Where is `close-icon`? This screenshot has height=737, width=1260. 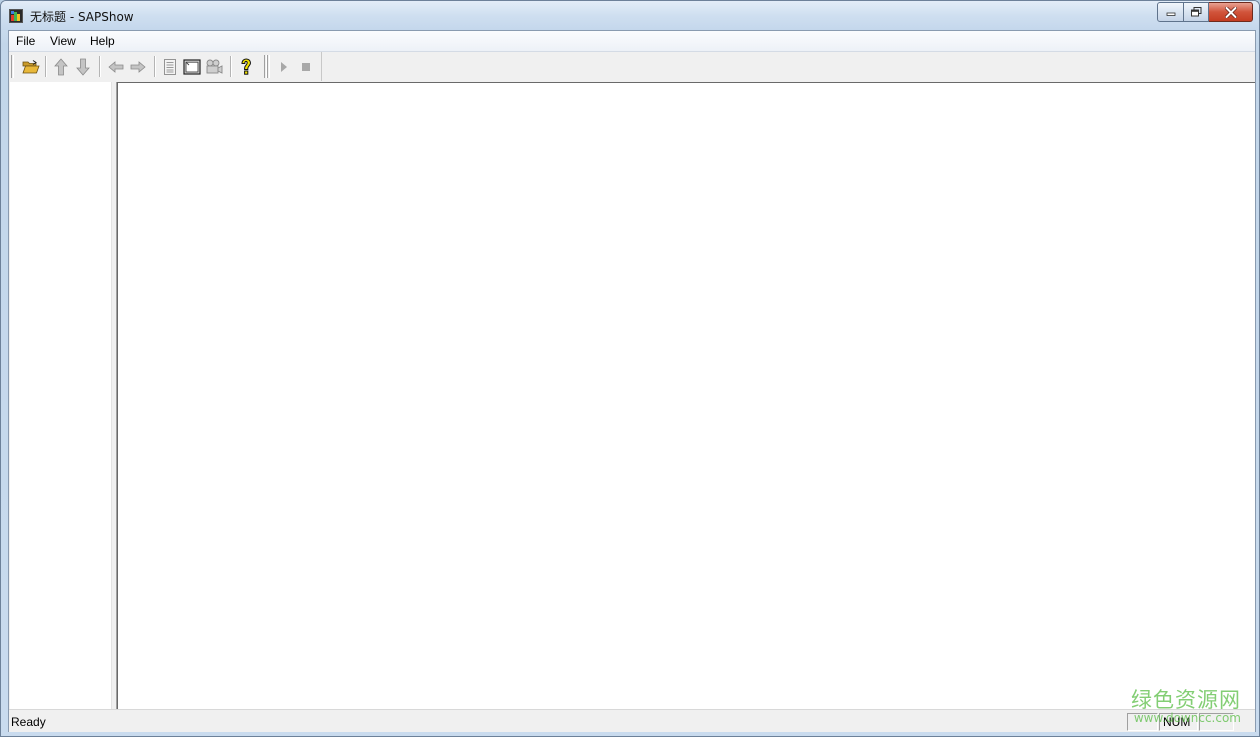 close-icon is located at coordinates (1230, 12).